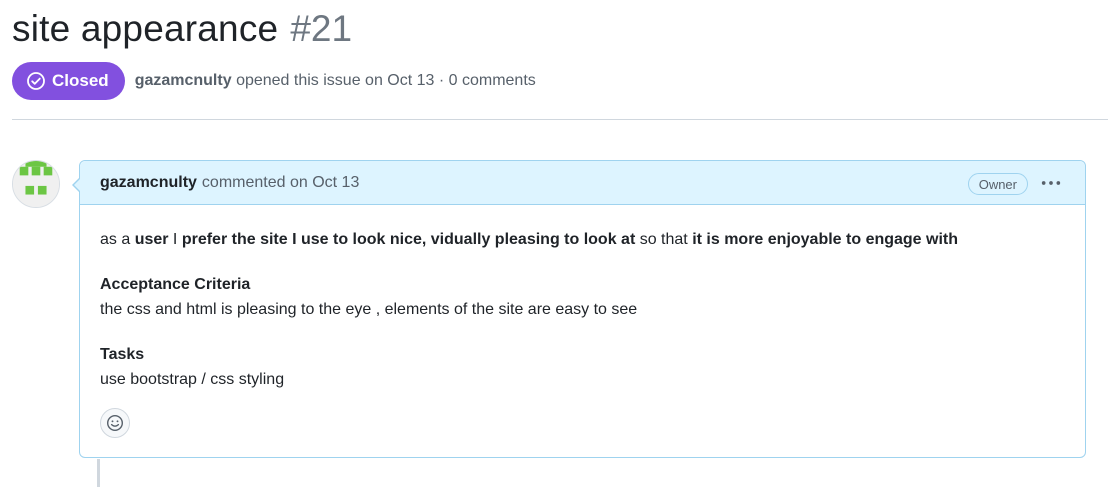 This screenshot has height=487, width=1108. What do you see at coordinates (582, 183) in the screenshot?
I see `comment-header: gazamcnulty commented on Oct 13 Owner` at bounding box center [582, 183].